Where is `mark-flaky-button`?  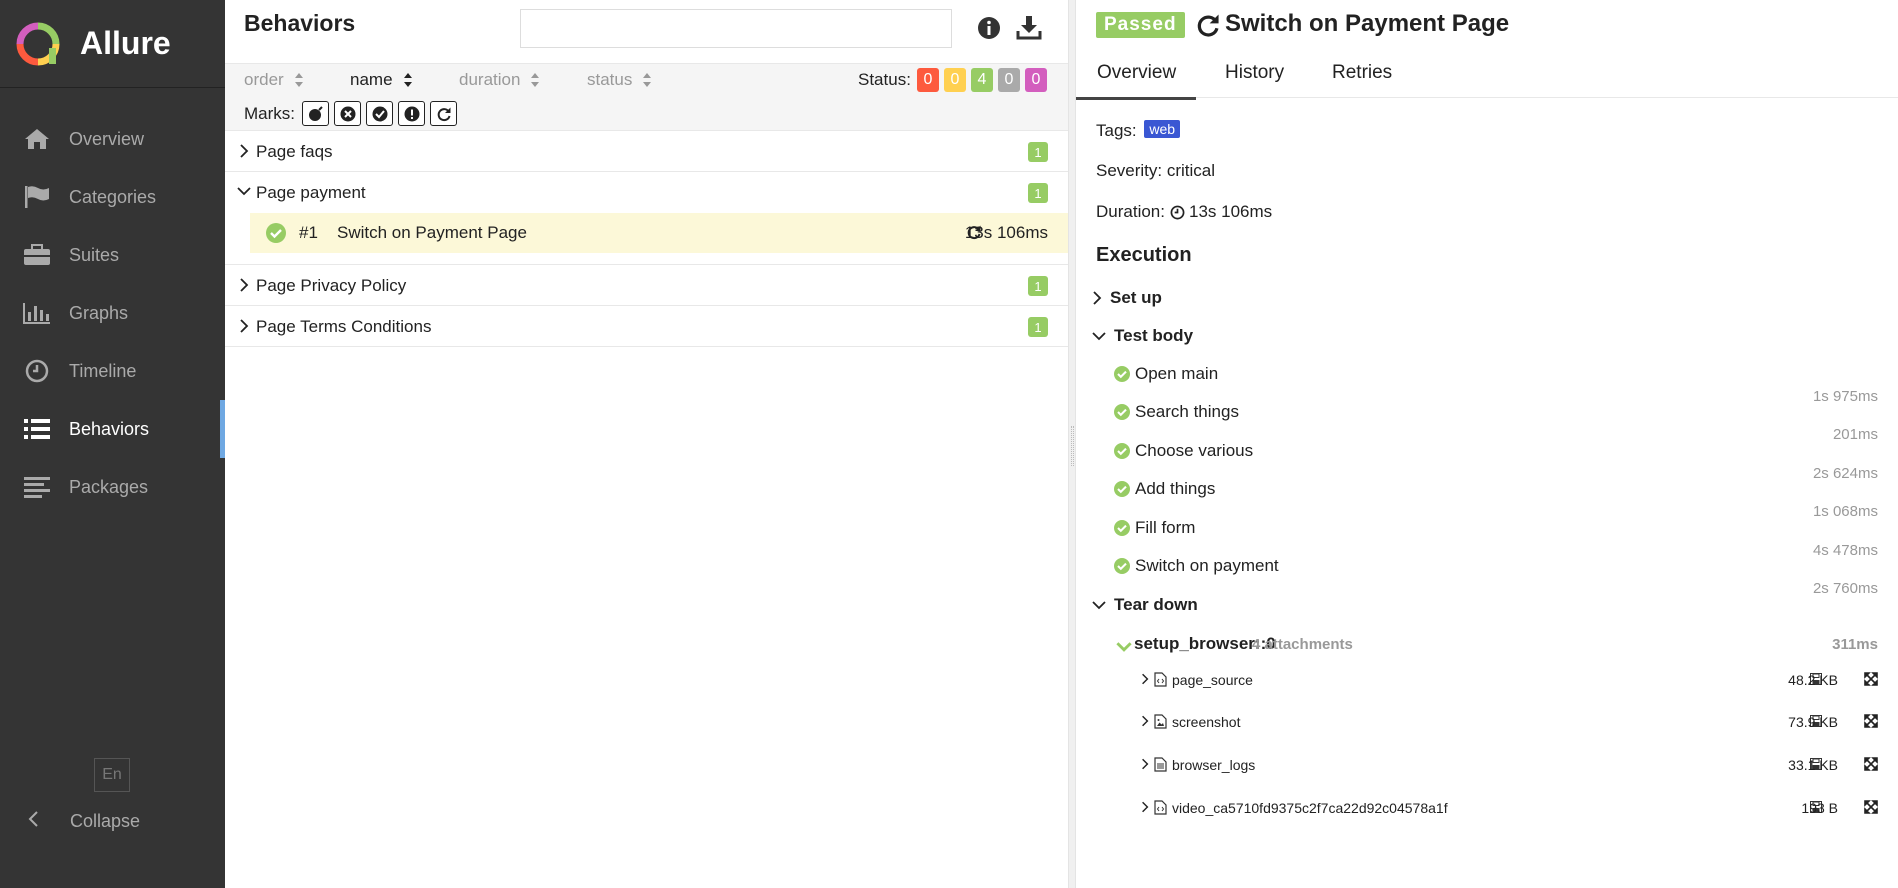 mark-flaky-button is located at coordinates (315, 113).